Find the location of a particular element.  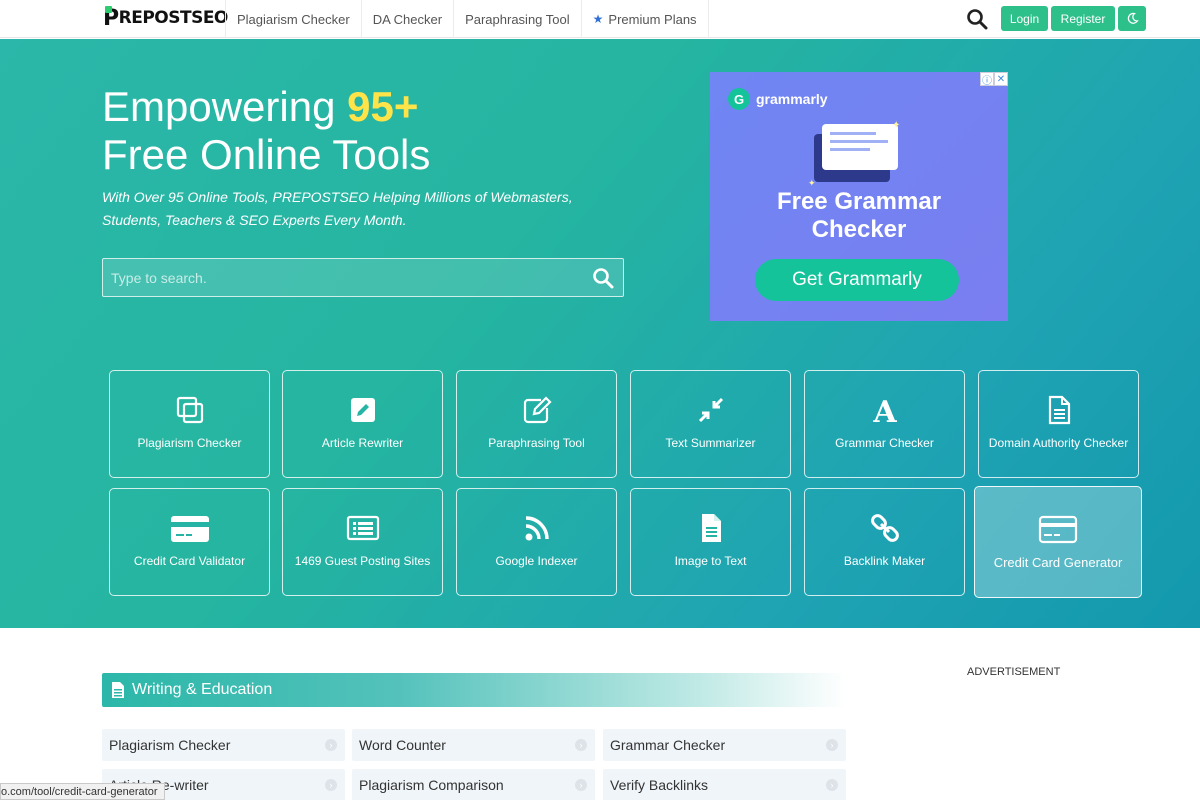

nav-paraphrasing-tool: Paraphrasing Tool is located at coordinates (517, 19).